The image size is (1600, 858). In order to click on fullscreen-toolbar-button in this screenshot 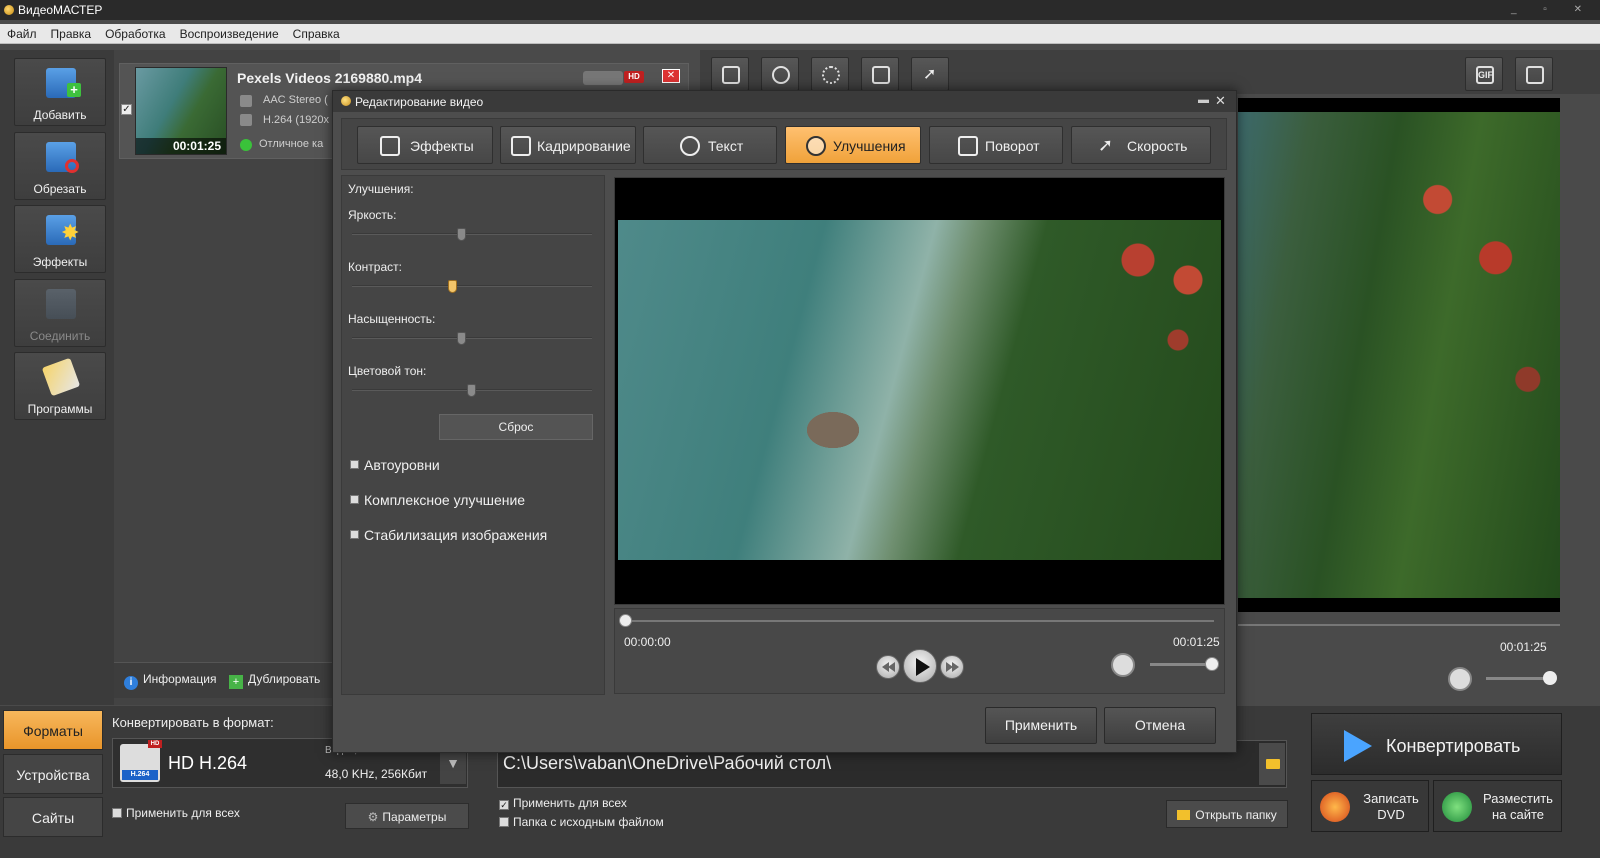, I will do `click(1534, 74)`.